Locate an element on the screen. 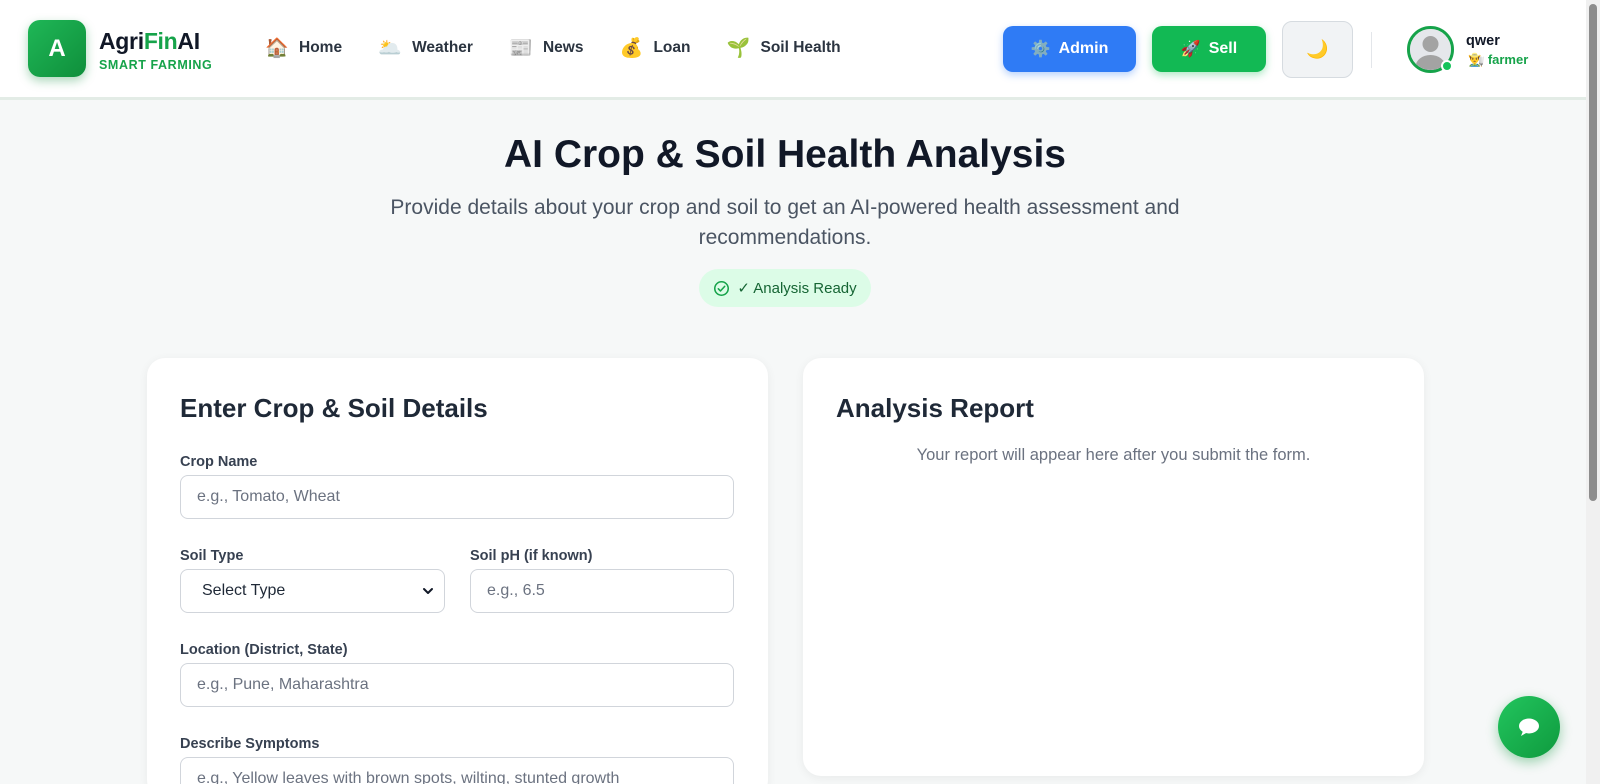 Image resolution: width=1600 pixels, height=784 pixels. location-label: Location (District, State) is located at coordinates (264, 650).